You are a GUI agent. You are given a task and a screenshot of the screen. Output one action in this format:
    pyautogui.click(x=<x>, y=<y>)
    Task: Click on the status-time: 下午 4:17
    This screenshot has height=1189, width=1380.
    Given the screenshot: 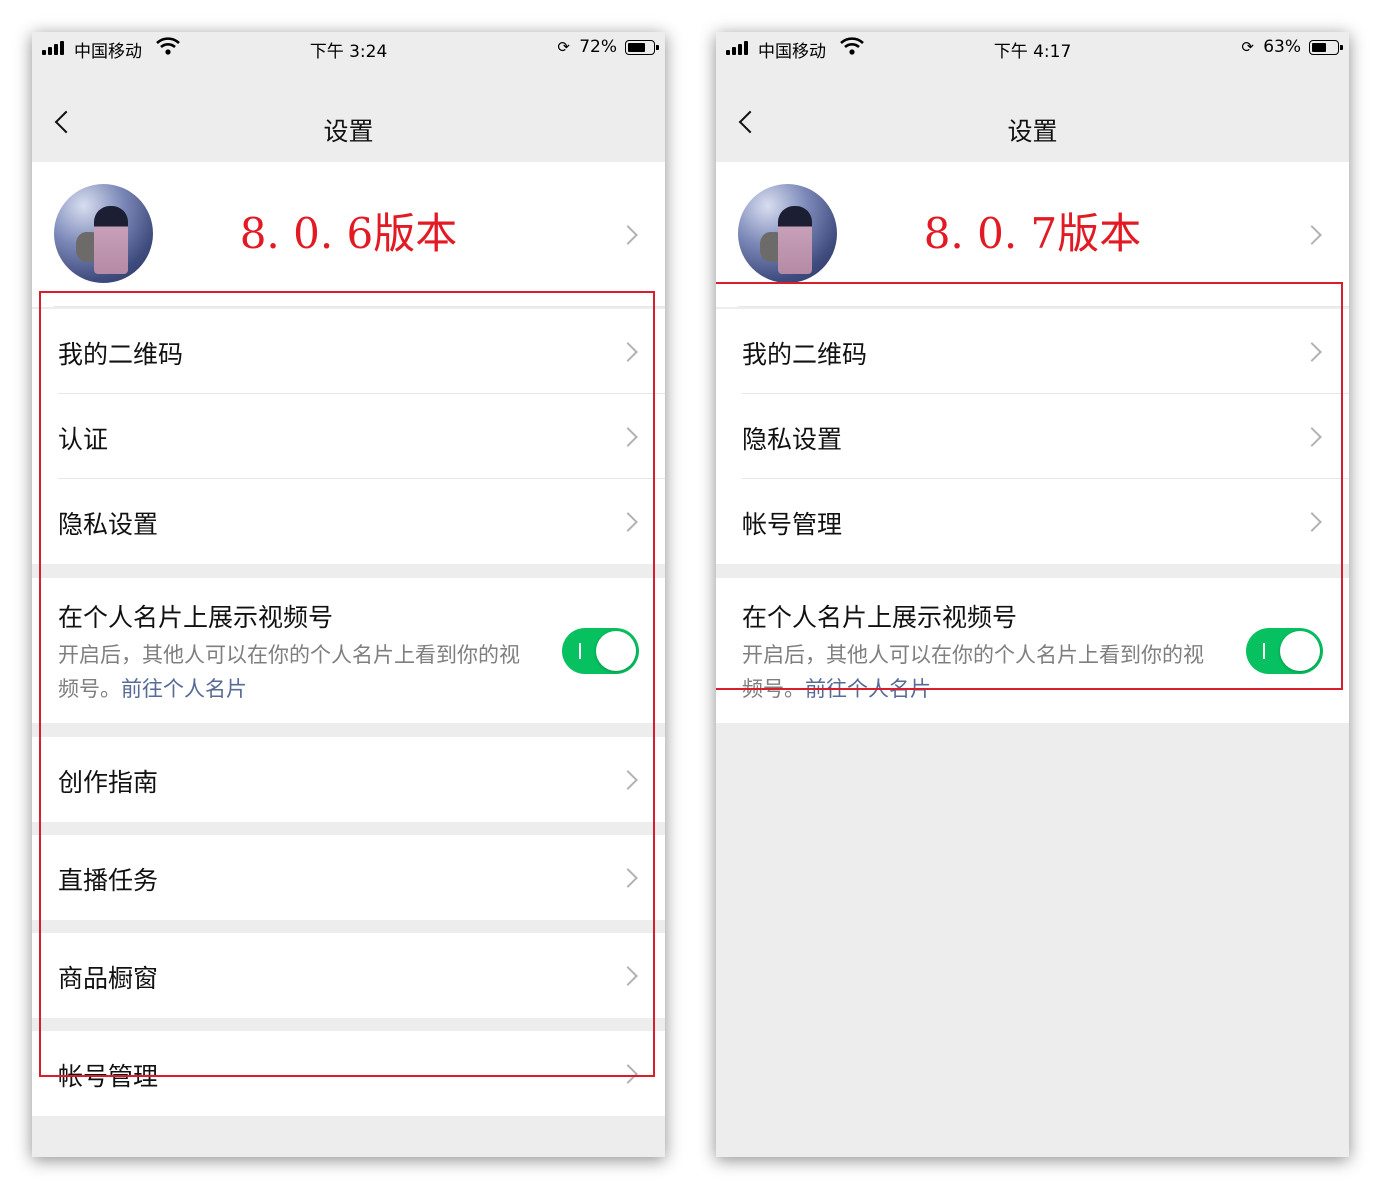 What is the action you would take?
    pyautogui.click(x=1032, y=52)
    